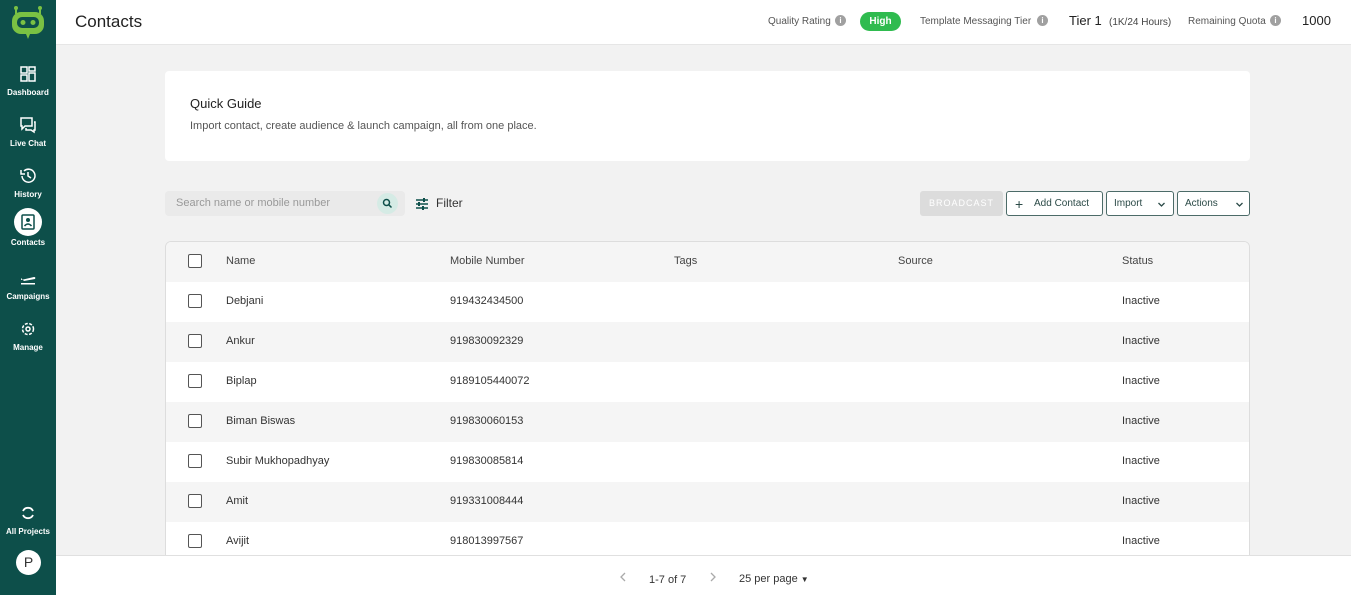  What do you see at coordinates (253, 203) in the screenshot?
I see `search-placeholder: Search name or mobile number` at bounding box center [253, 203].